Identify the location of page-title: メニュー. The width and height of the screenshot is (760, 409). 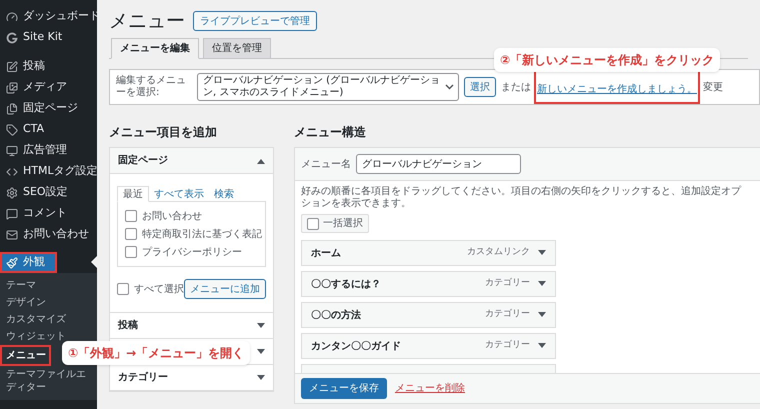
(147, 21).